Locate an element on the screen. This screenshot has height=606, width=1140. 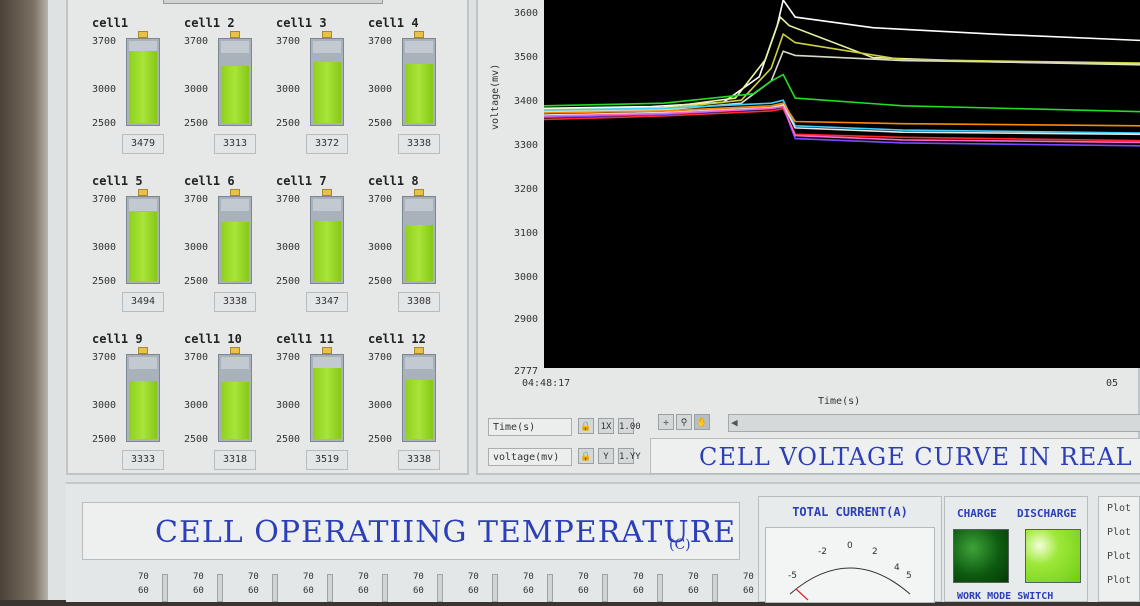
scale-legend-voltage: voltage(mv) is located at coordinates (530, 457).